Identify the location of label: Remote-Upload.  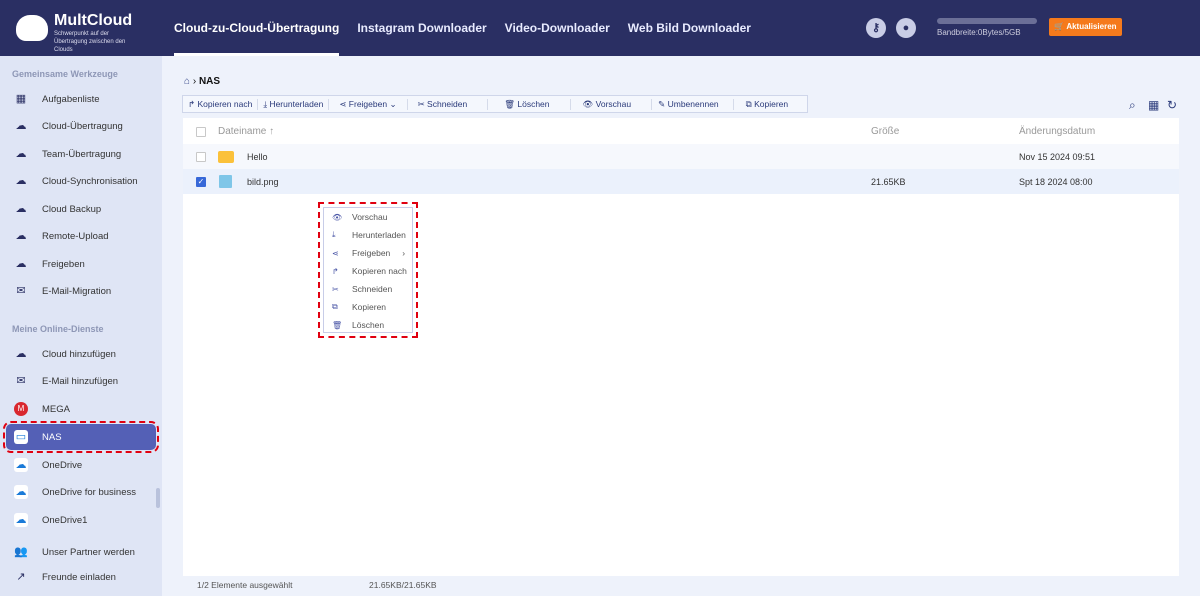
(75, 236).